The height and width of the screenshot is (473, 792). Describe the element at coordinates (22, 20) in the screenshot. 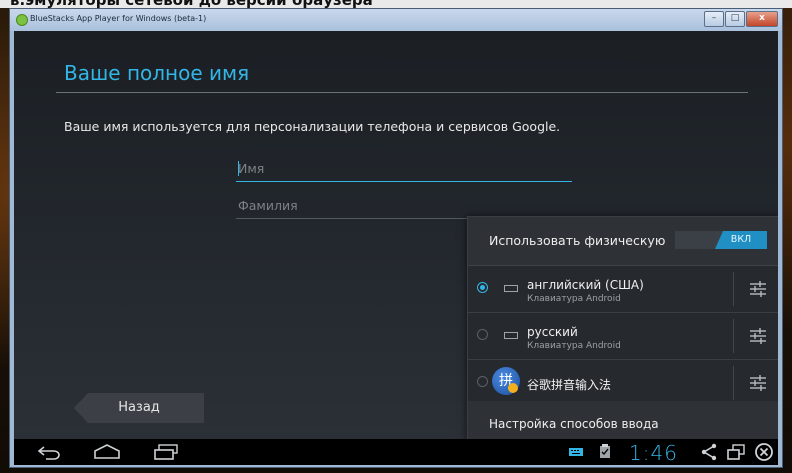

I see `bluestacks-icon` at that location.